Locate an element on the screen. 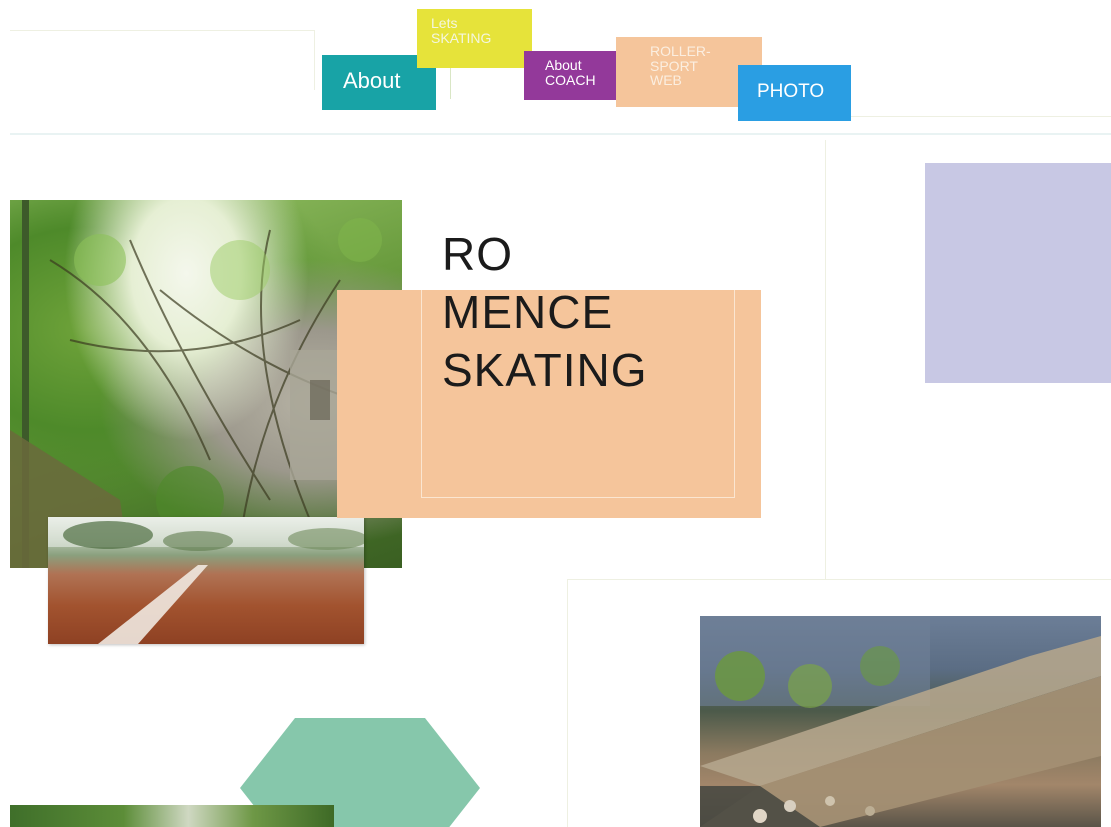  hero-title-line2: MENCE is located at coordinates (528, 312).